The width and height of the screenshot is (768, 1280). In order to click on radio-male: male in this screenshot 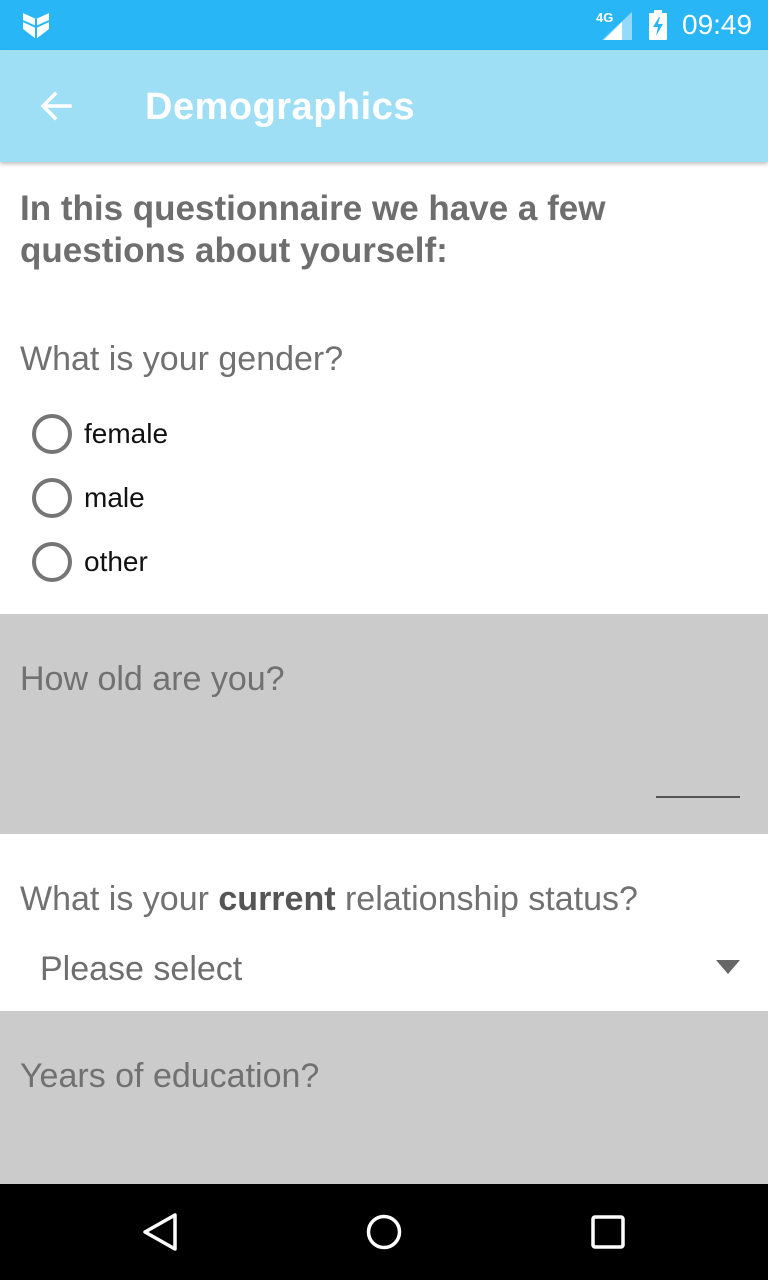, I will do `click(88, 498)`.